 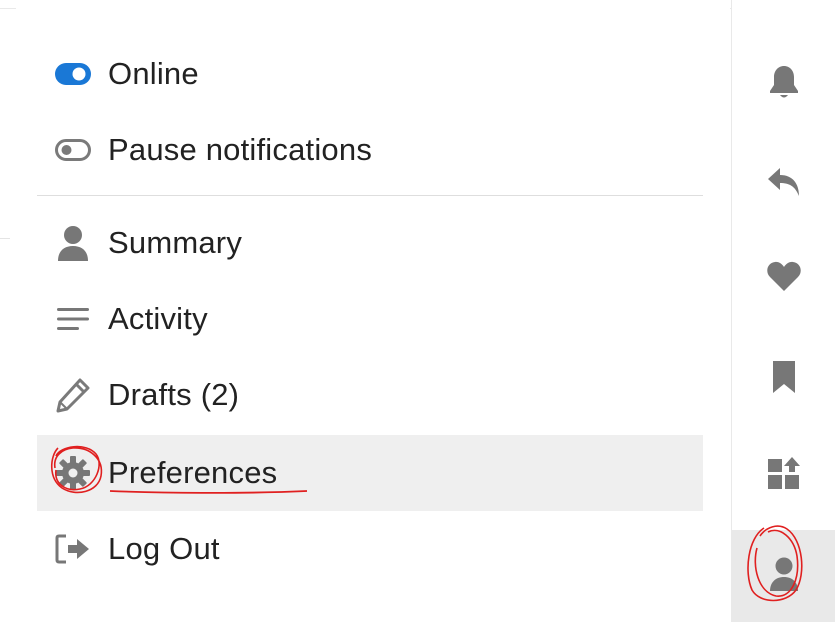 I want to click on replies-tab-button, so click(x=783, y=184).